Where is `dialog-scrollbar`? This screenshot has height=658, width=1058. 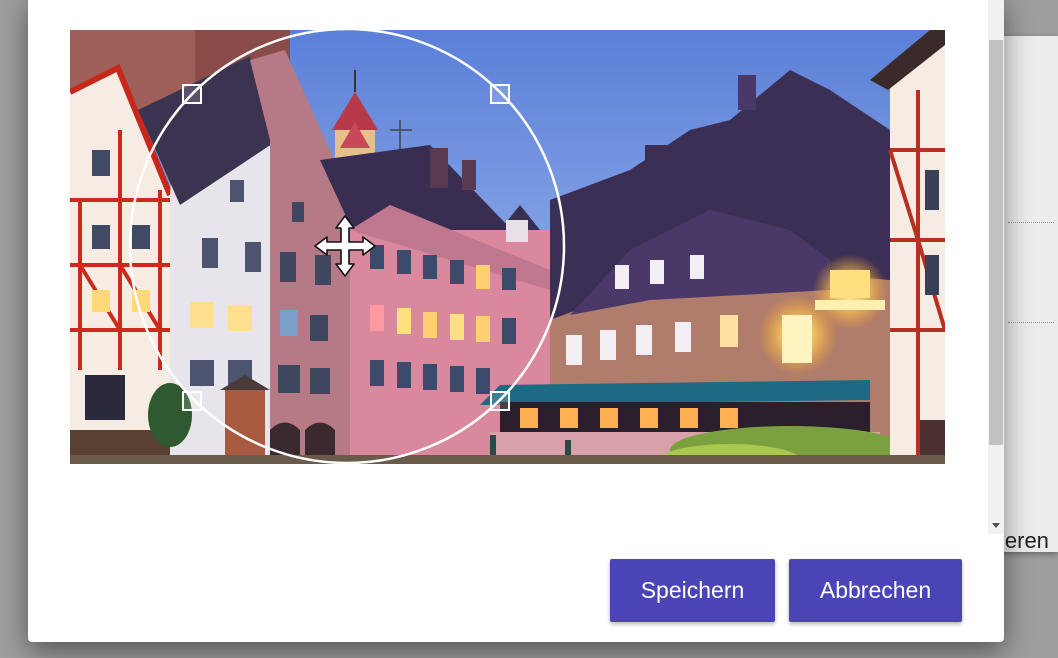
dialog-scrollbar is located at coordinates (996, 267).